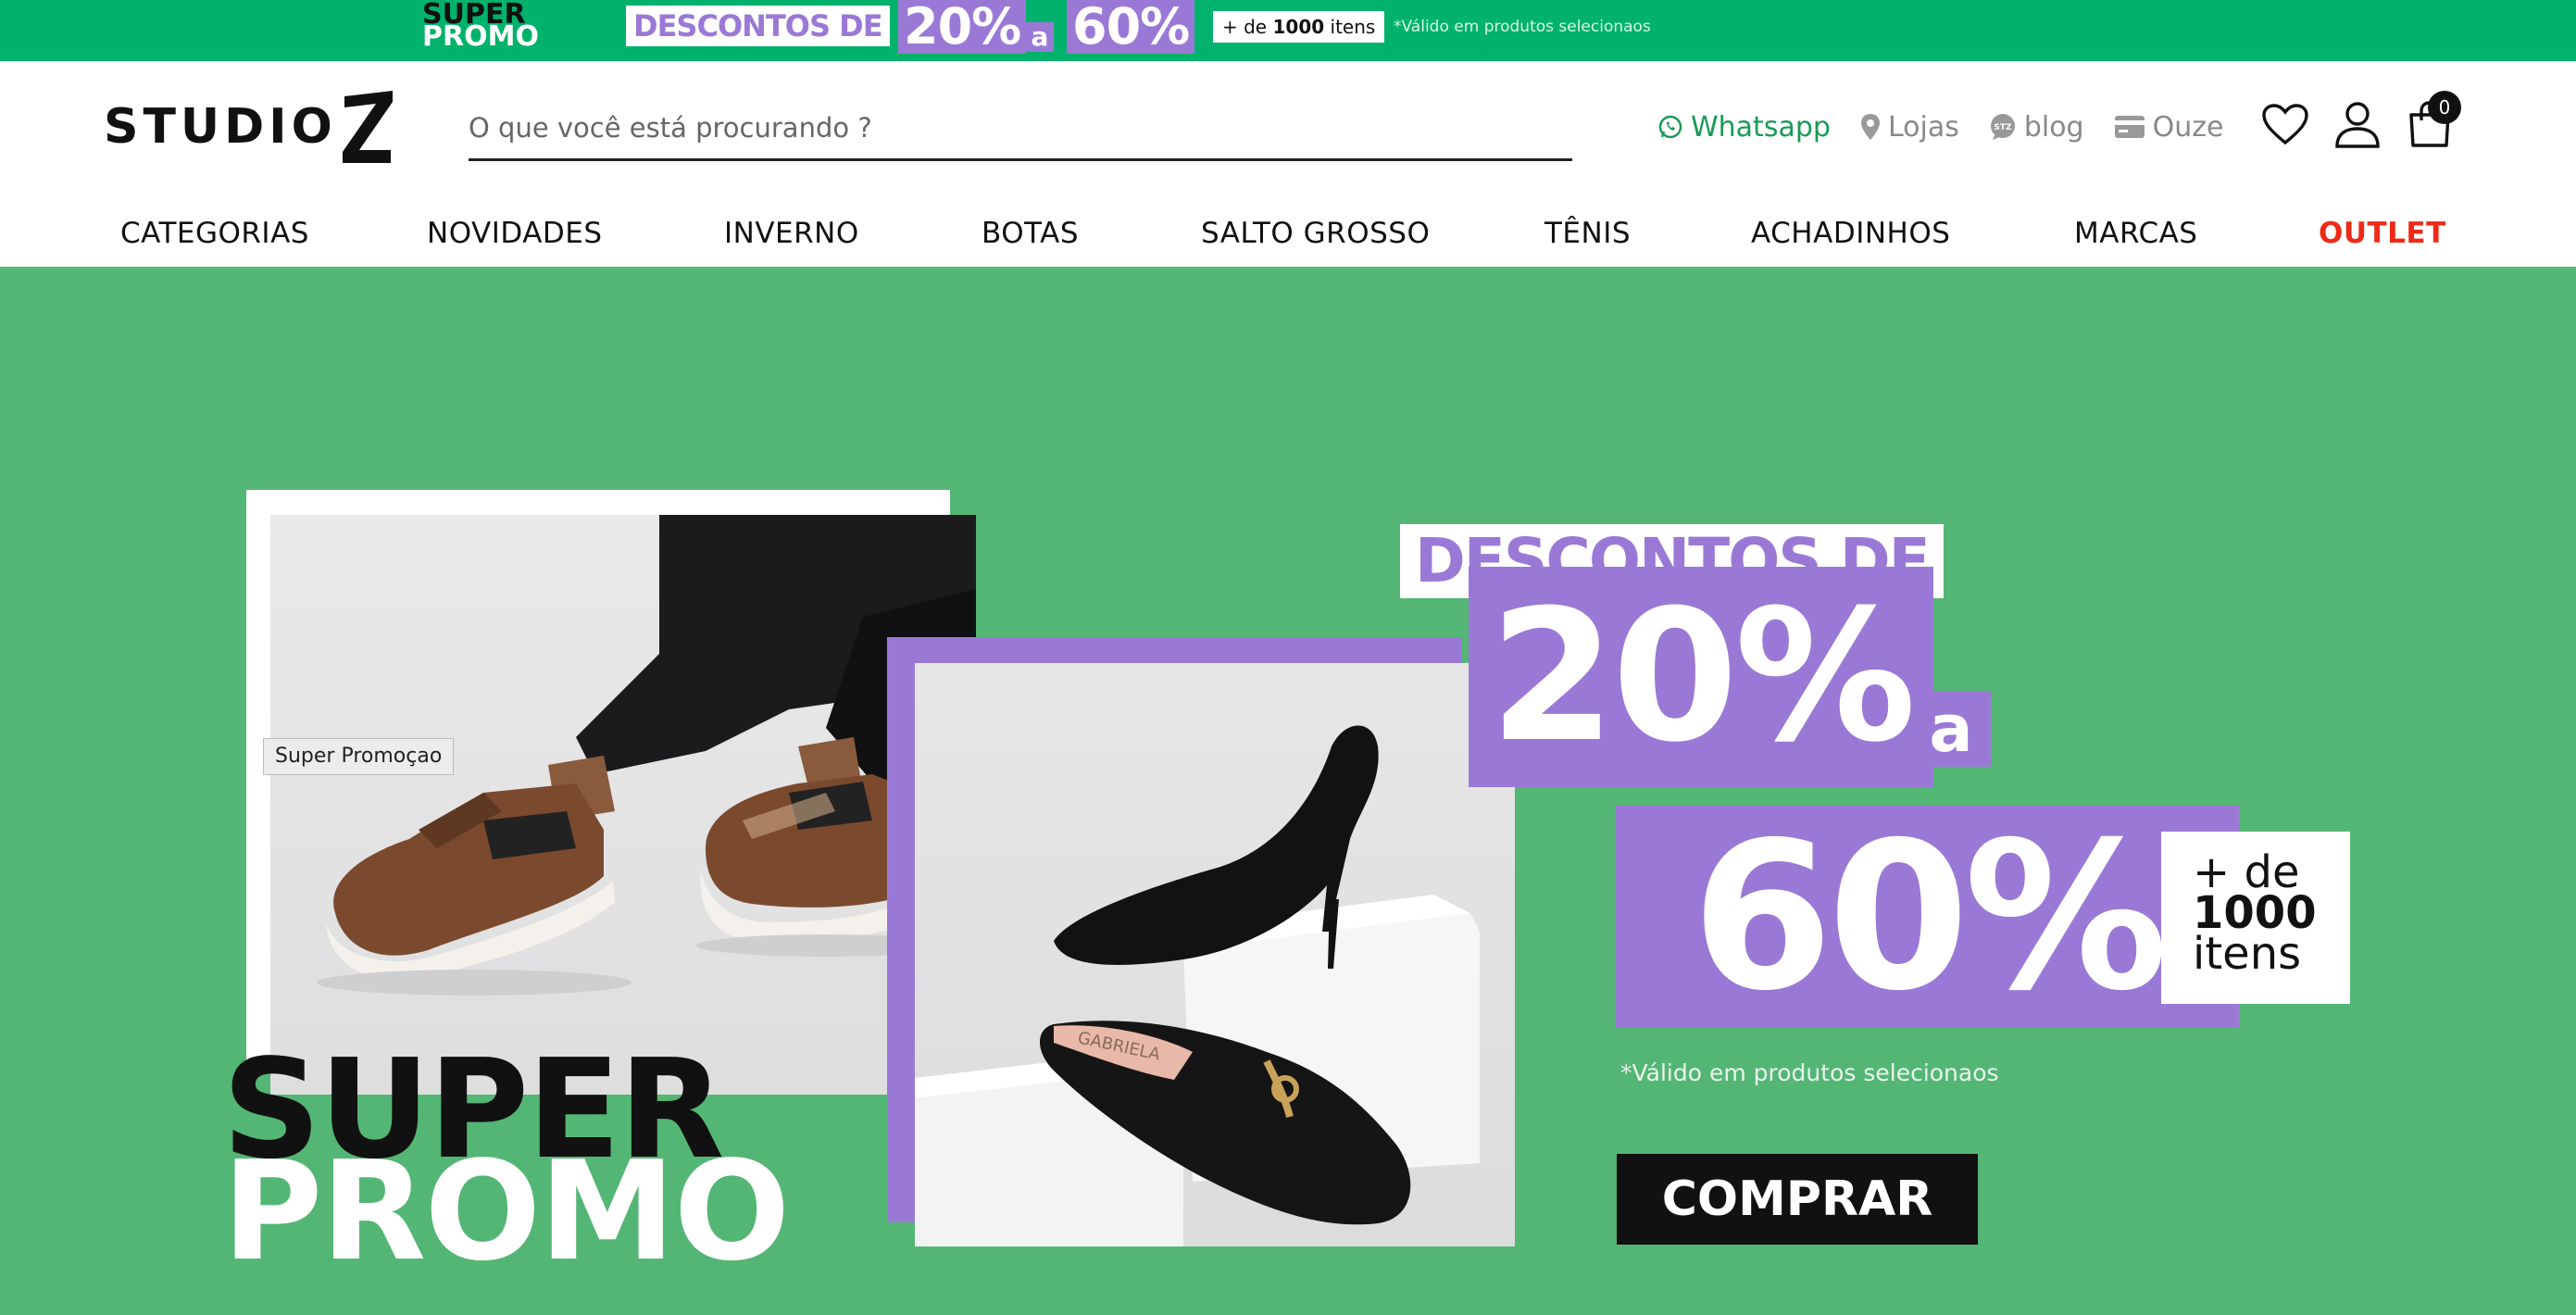 This screenshot has height=1315, width=2576. I want to click on promo-strip-items: + de 1000 itens, so click(1299, 27).